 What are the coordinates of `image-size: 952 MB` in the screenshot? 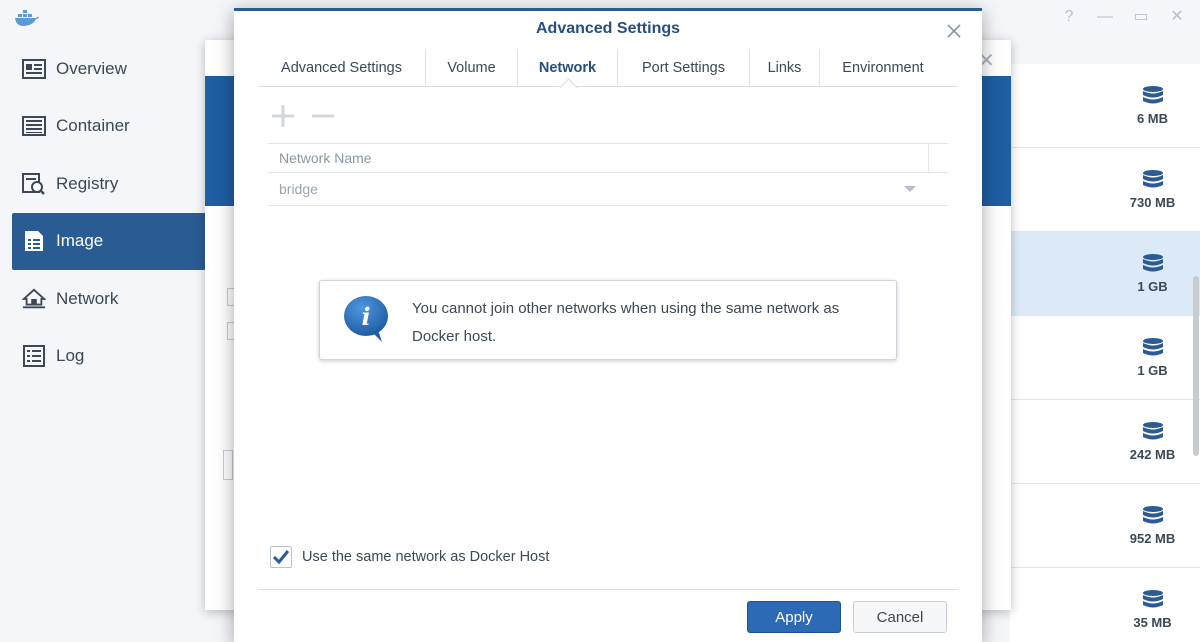 It's located at (1152, 538).